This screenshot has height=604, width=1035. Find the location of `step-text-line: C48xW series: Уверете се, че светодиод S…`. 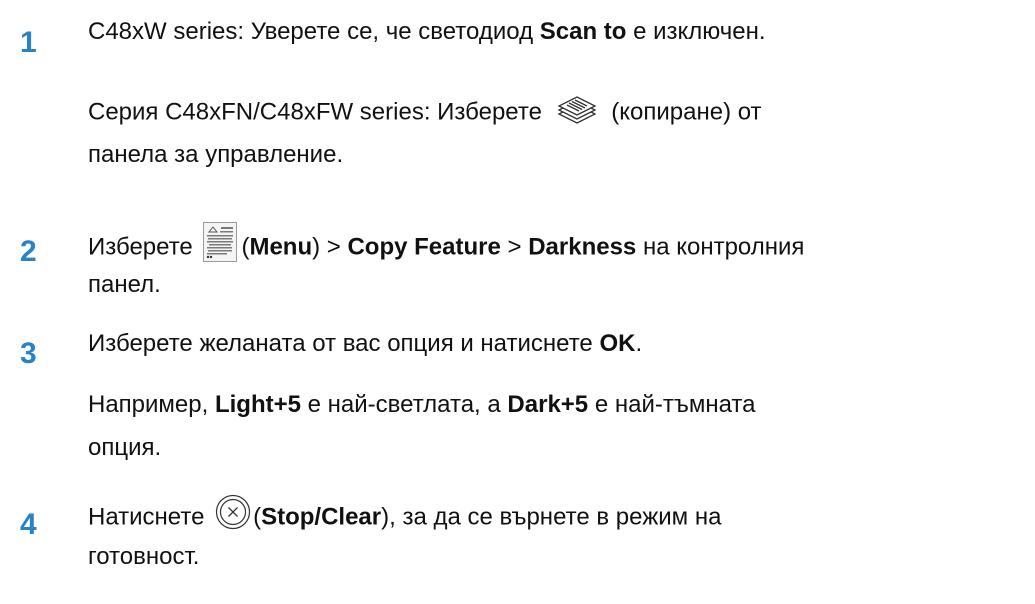

step-text-line: C48xW series: Уверете се, че светодиод S… is located at coordinates (427, 32).